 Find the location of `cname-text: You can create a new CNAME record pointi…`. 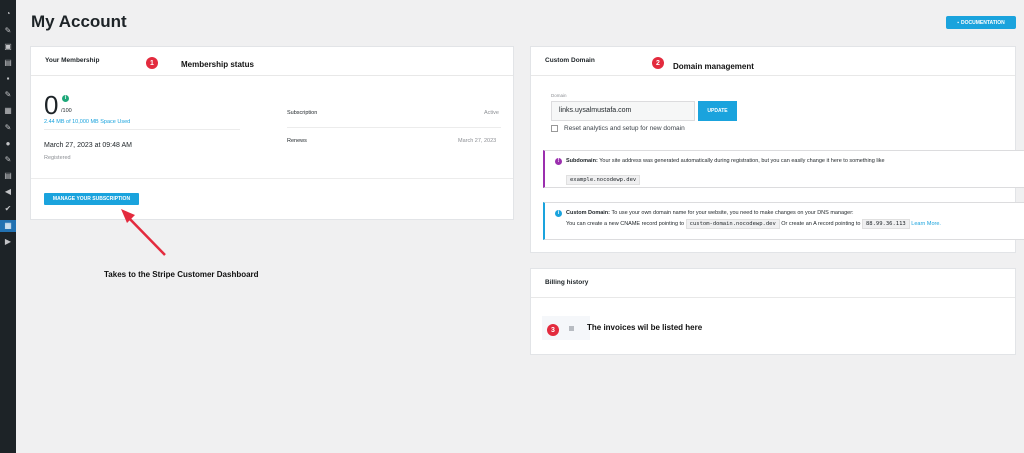

cname-text: You can create a new CNAME record pointi… is located at coordinates (625, 224).